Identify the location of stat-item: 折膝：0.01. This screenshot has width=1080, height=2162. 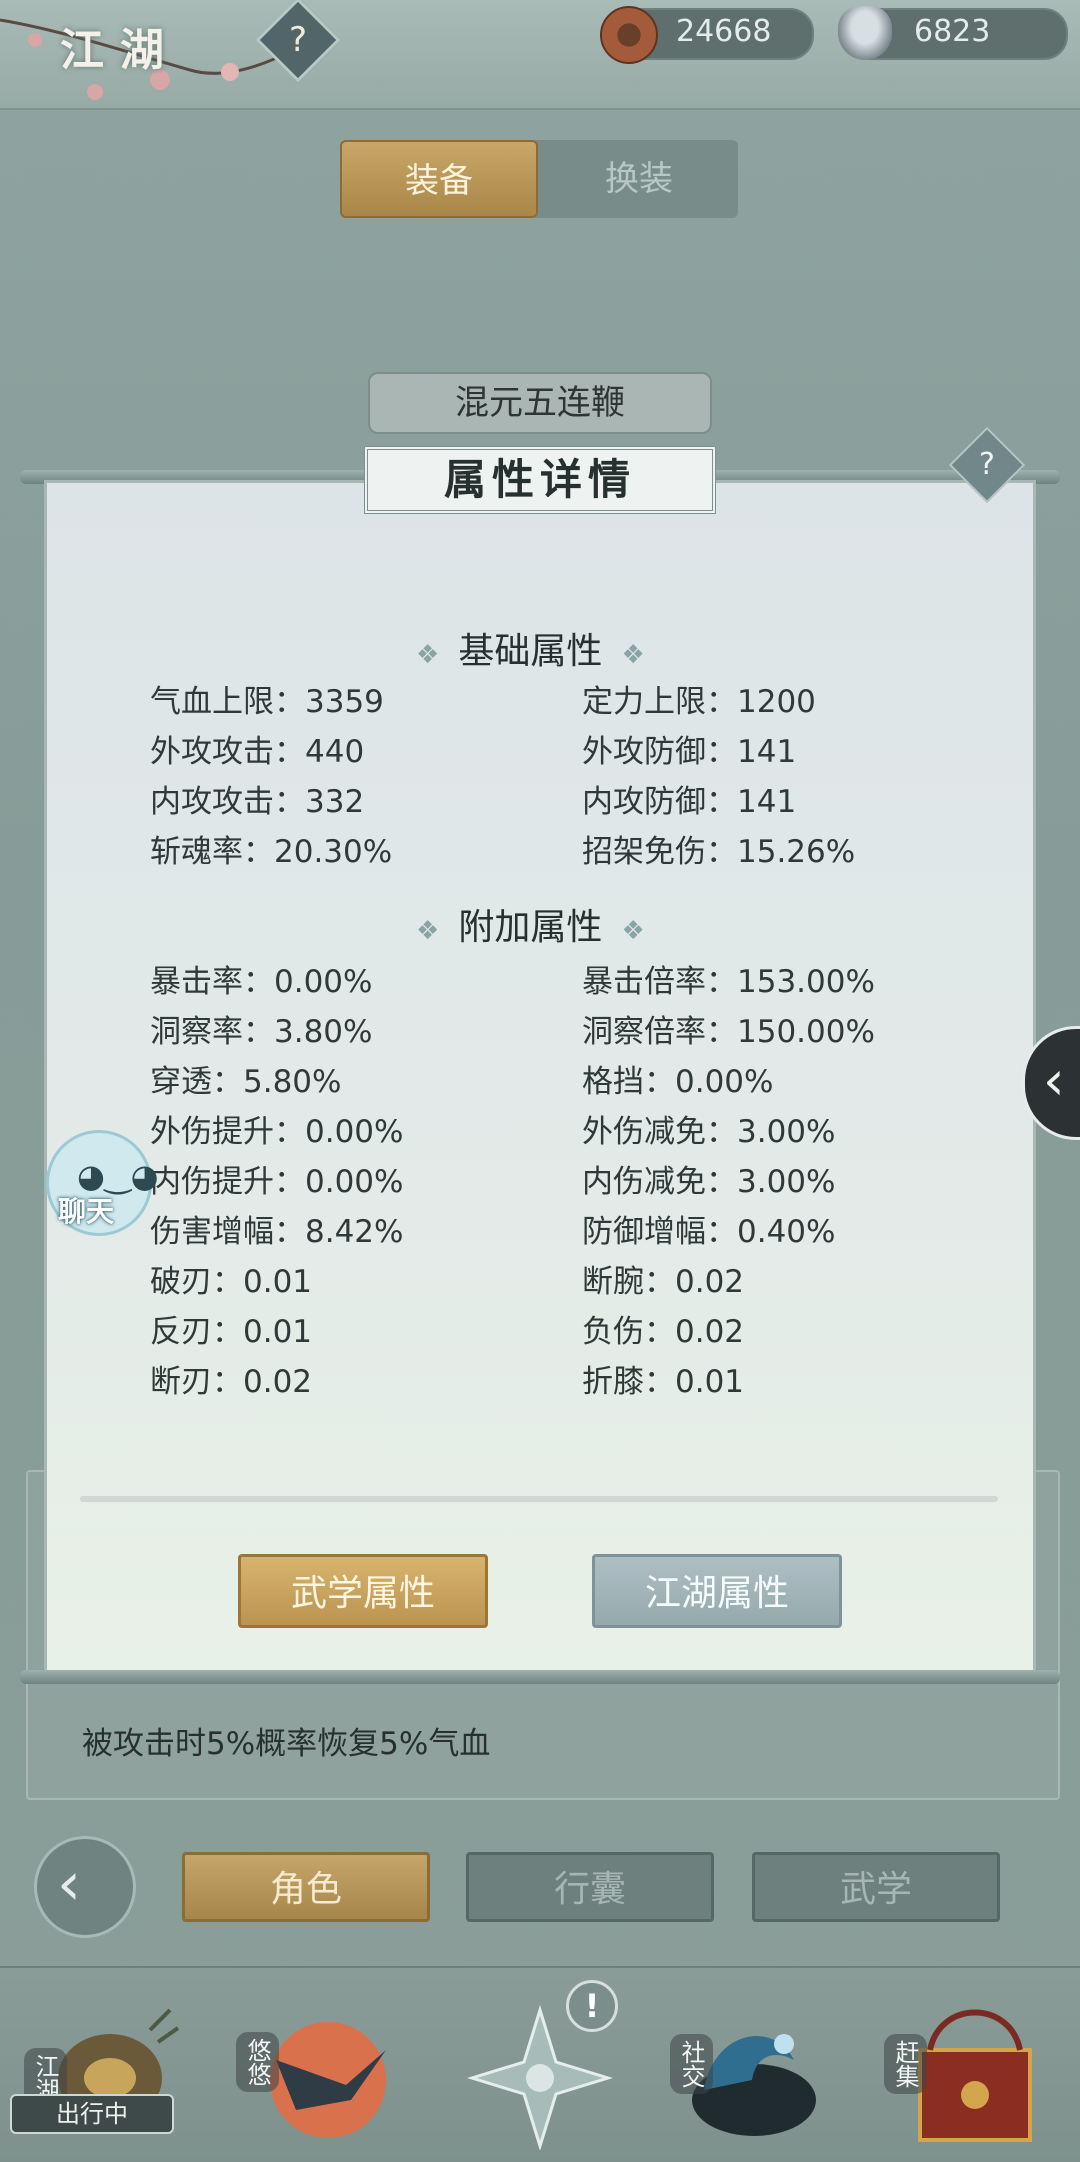
(663, 1382).